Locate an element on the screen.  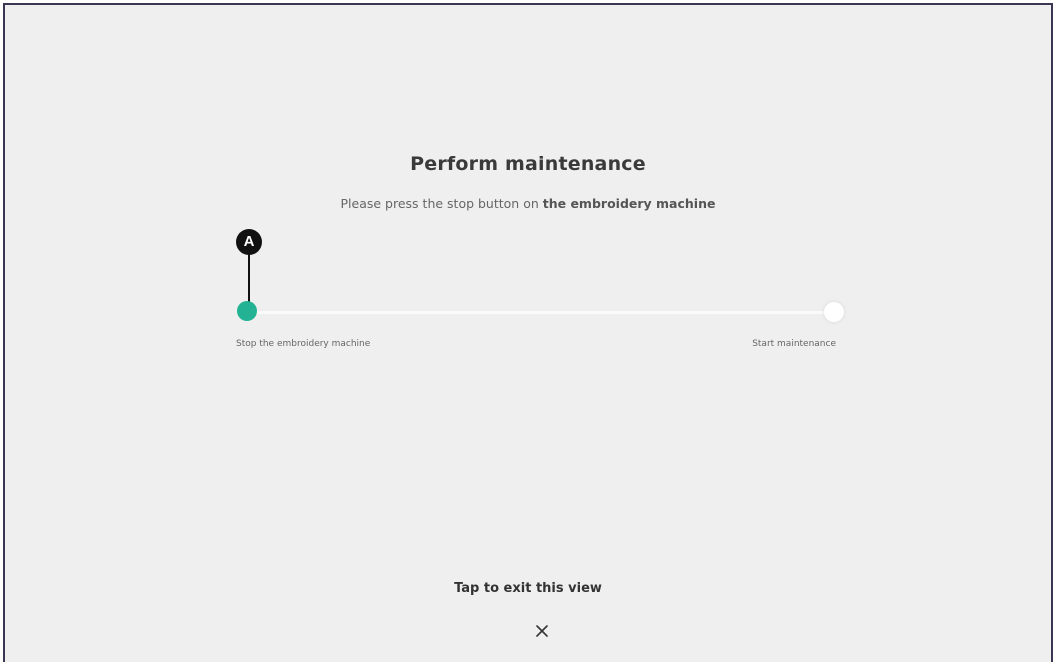
step-2-indicator is located at coordinates (834, 312).